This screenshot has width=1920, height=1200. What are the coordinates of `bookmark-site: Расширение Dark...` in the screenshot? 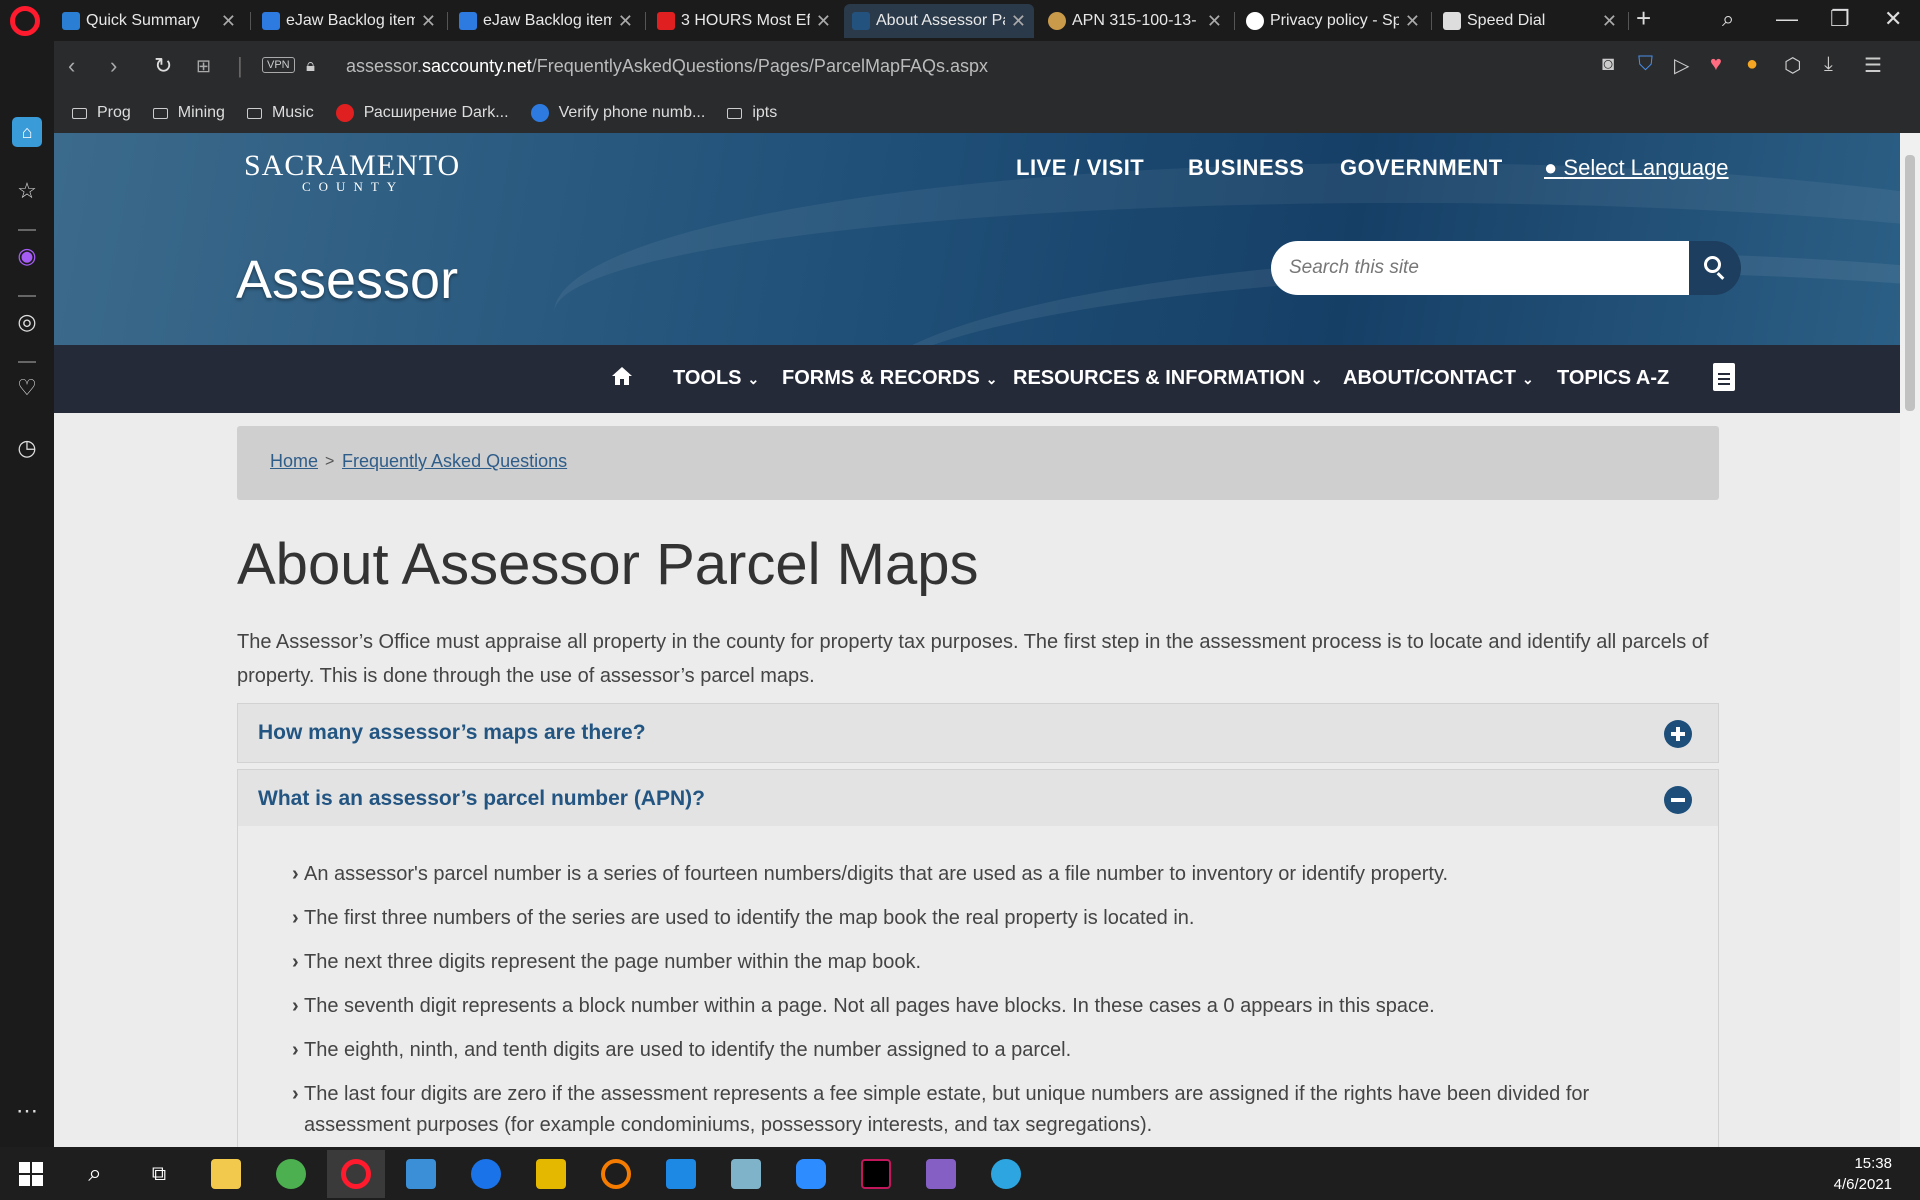 It's located at (422, 113).